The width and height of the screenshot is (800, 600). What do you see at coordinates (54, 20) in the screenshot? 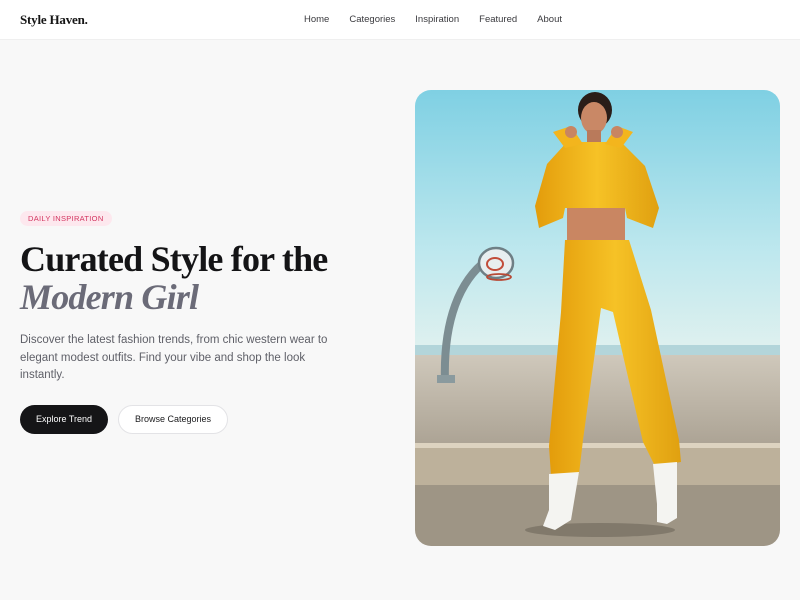
I see `brand-logo: Style Haven.` at bounding box center [54, 20].